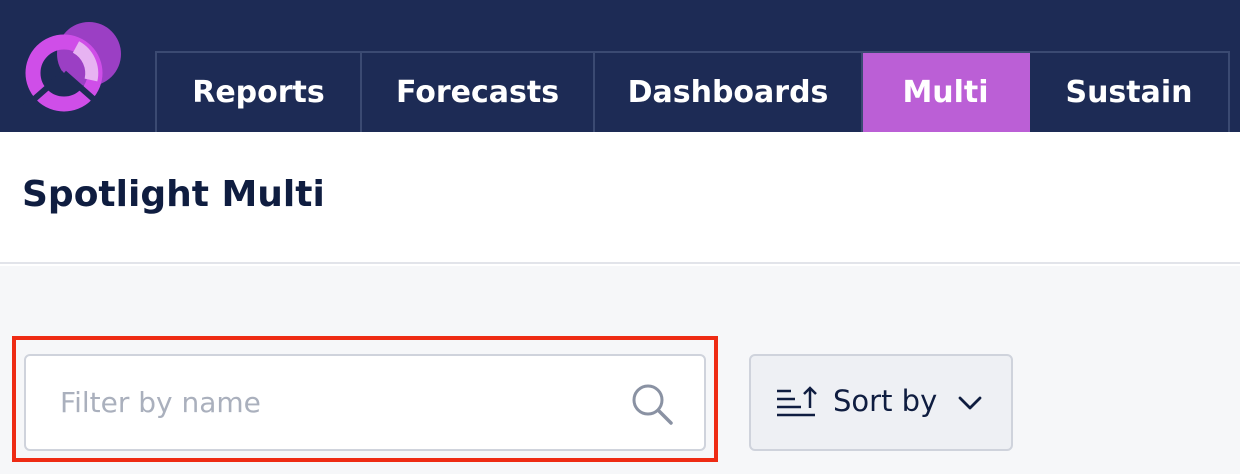 The height and width of the screenshot is (474, 1240). I want to click on tab-sustain-label: Sustain, so click(1129, 92).